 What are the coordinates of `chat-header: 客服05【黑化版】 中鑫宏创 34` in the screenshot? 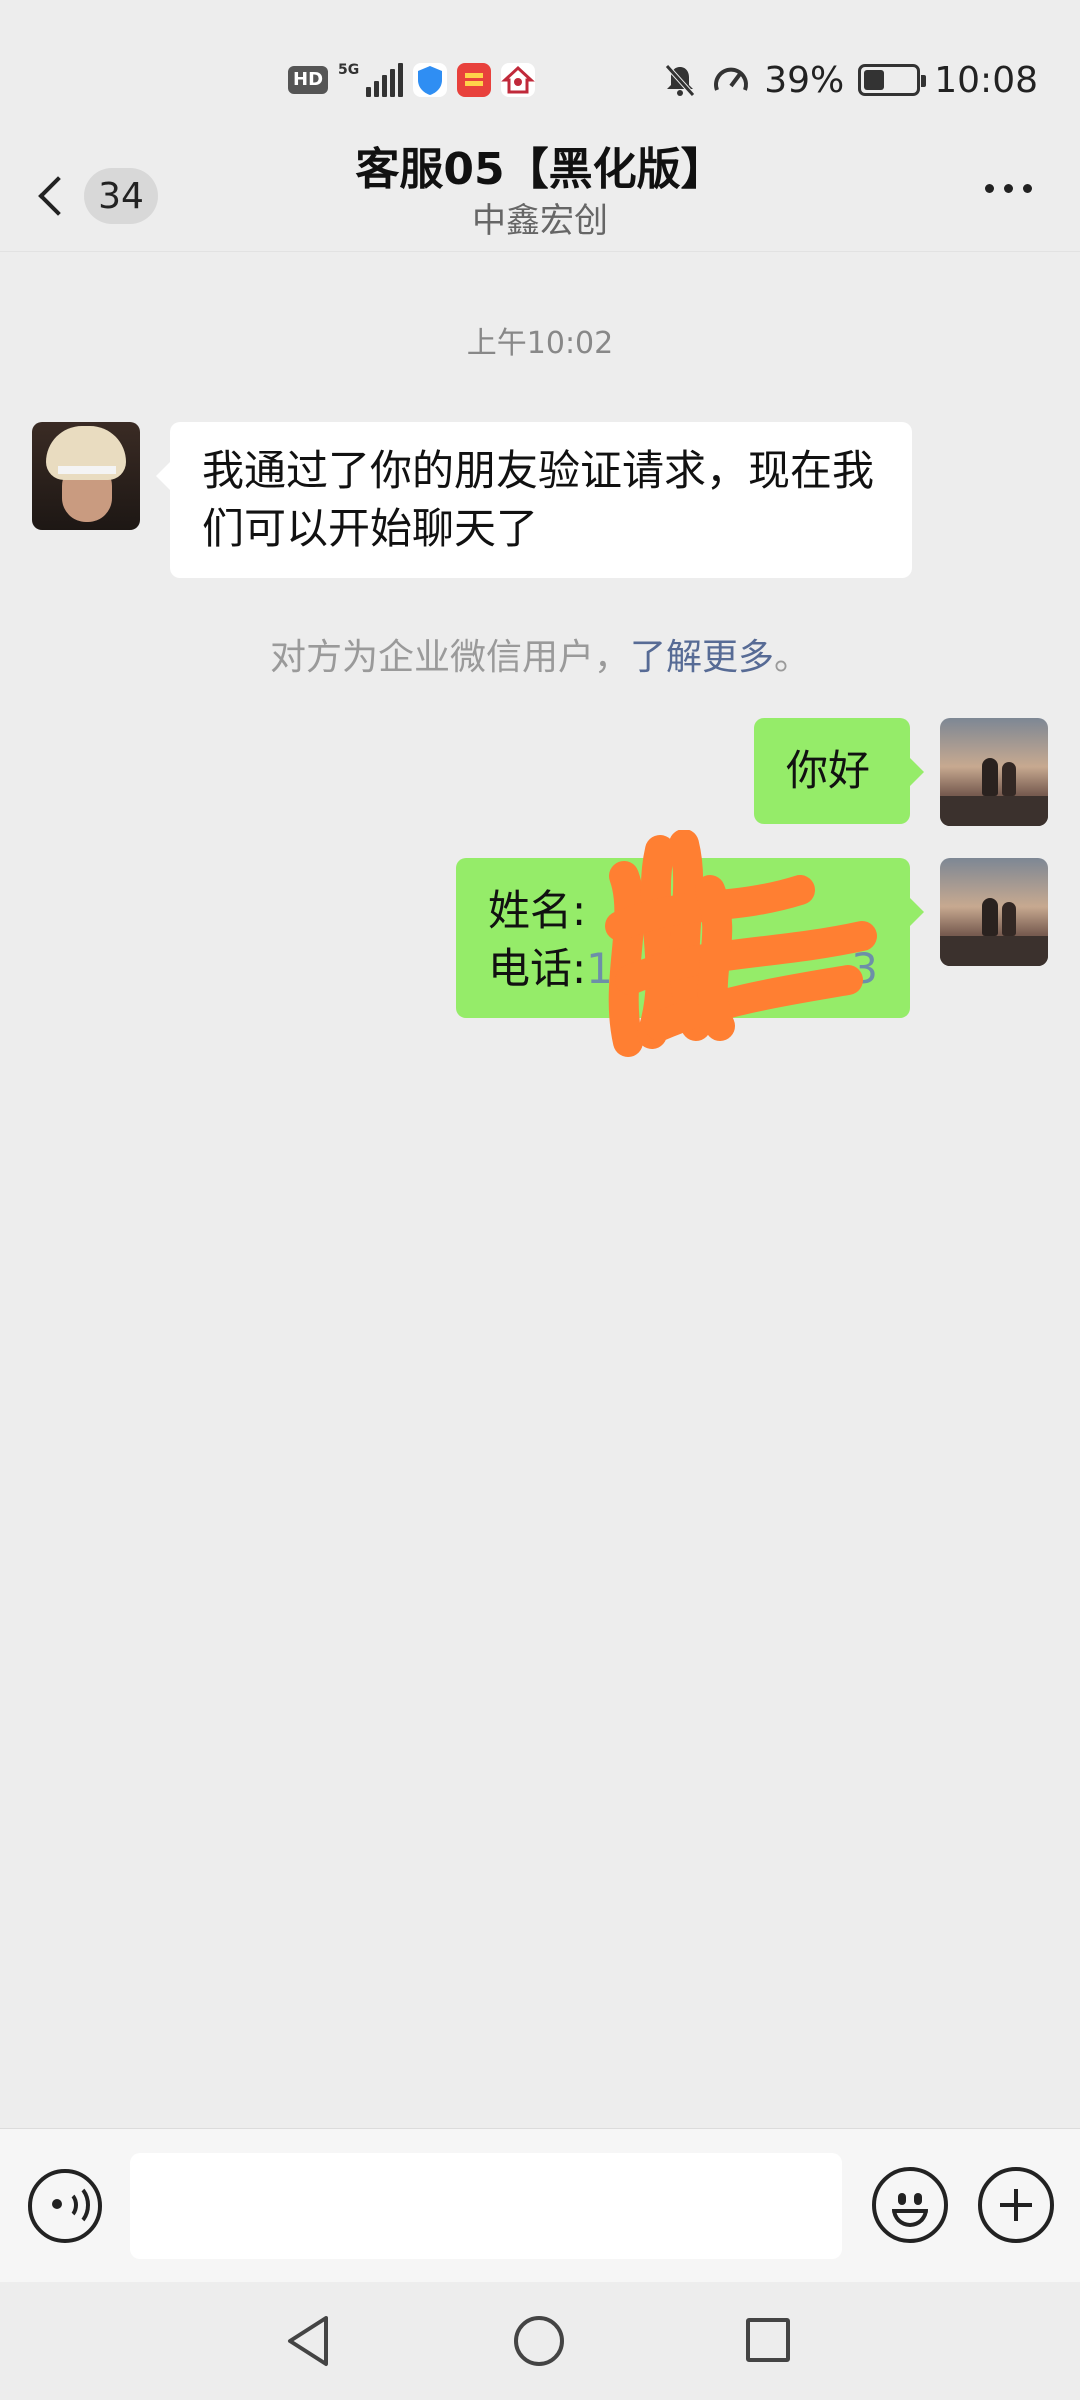 It's located at (540, 196).